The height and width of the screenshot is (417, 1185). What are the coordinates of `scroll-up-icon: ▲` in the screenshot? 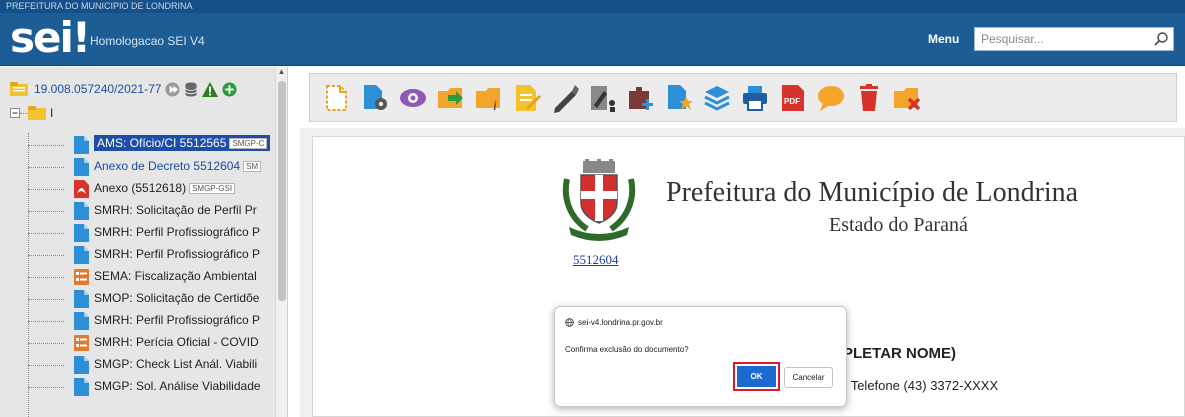 It's located at (281, 73).